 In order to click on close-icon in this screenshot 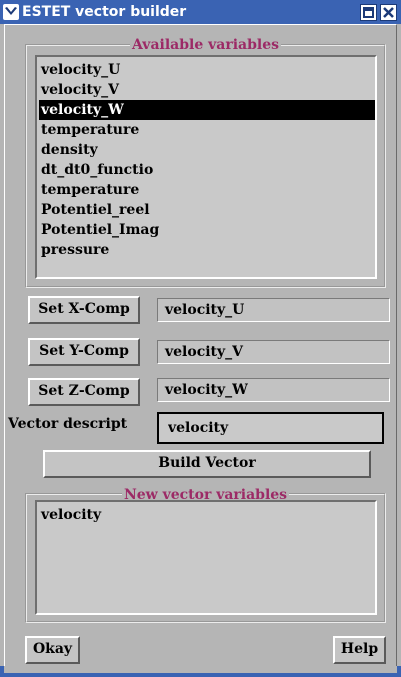, I will do `click(388, 12)`.